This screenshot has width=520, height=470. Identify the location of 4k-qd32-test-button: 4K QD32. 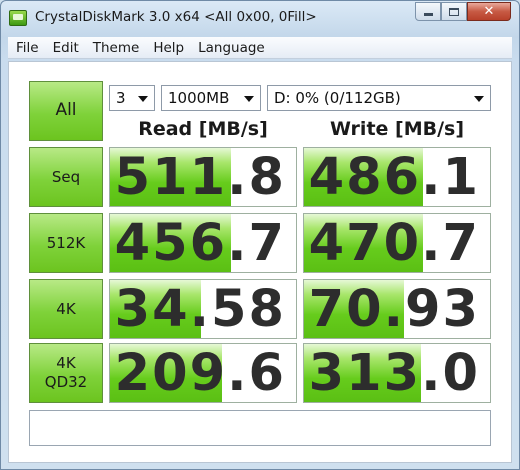
(66, 373).